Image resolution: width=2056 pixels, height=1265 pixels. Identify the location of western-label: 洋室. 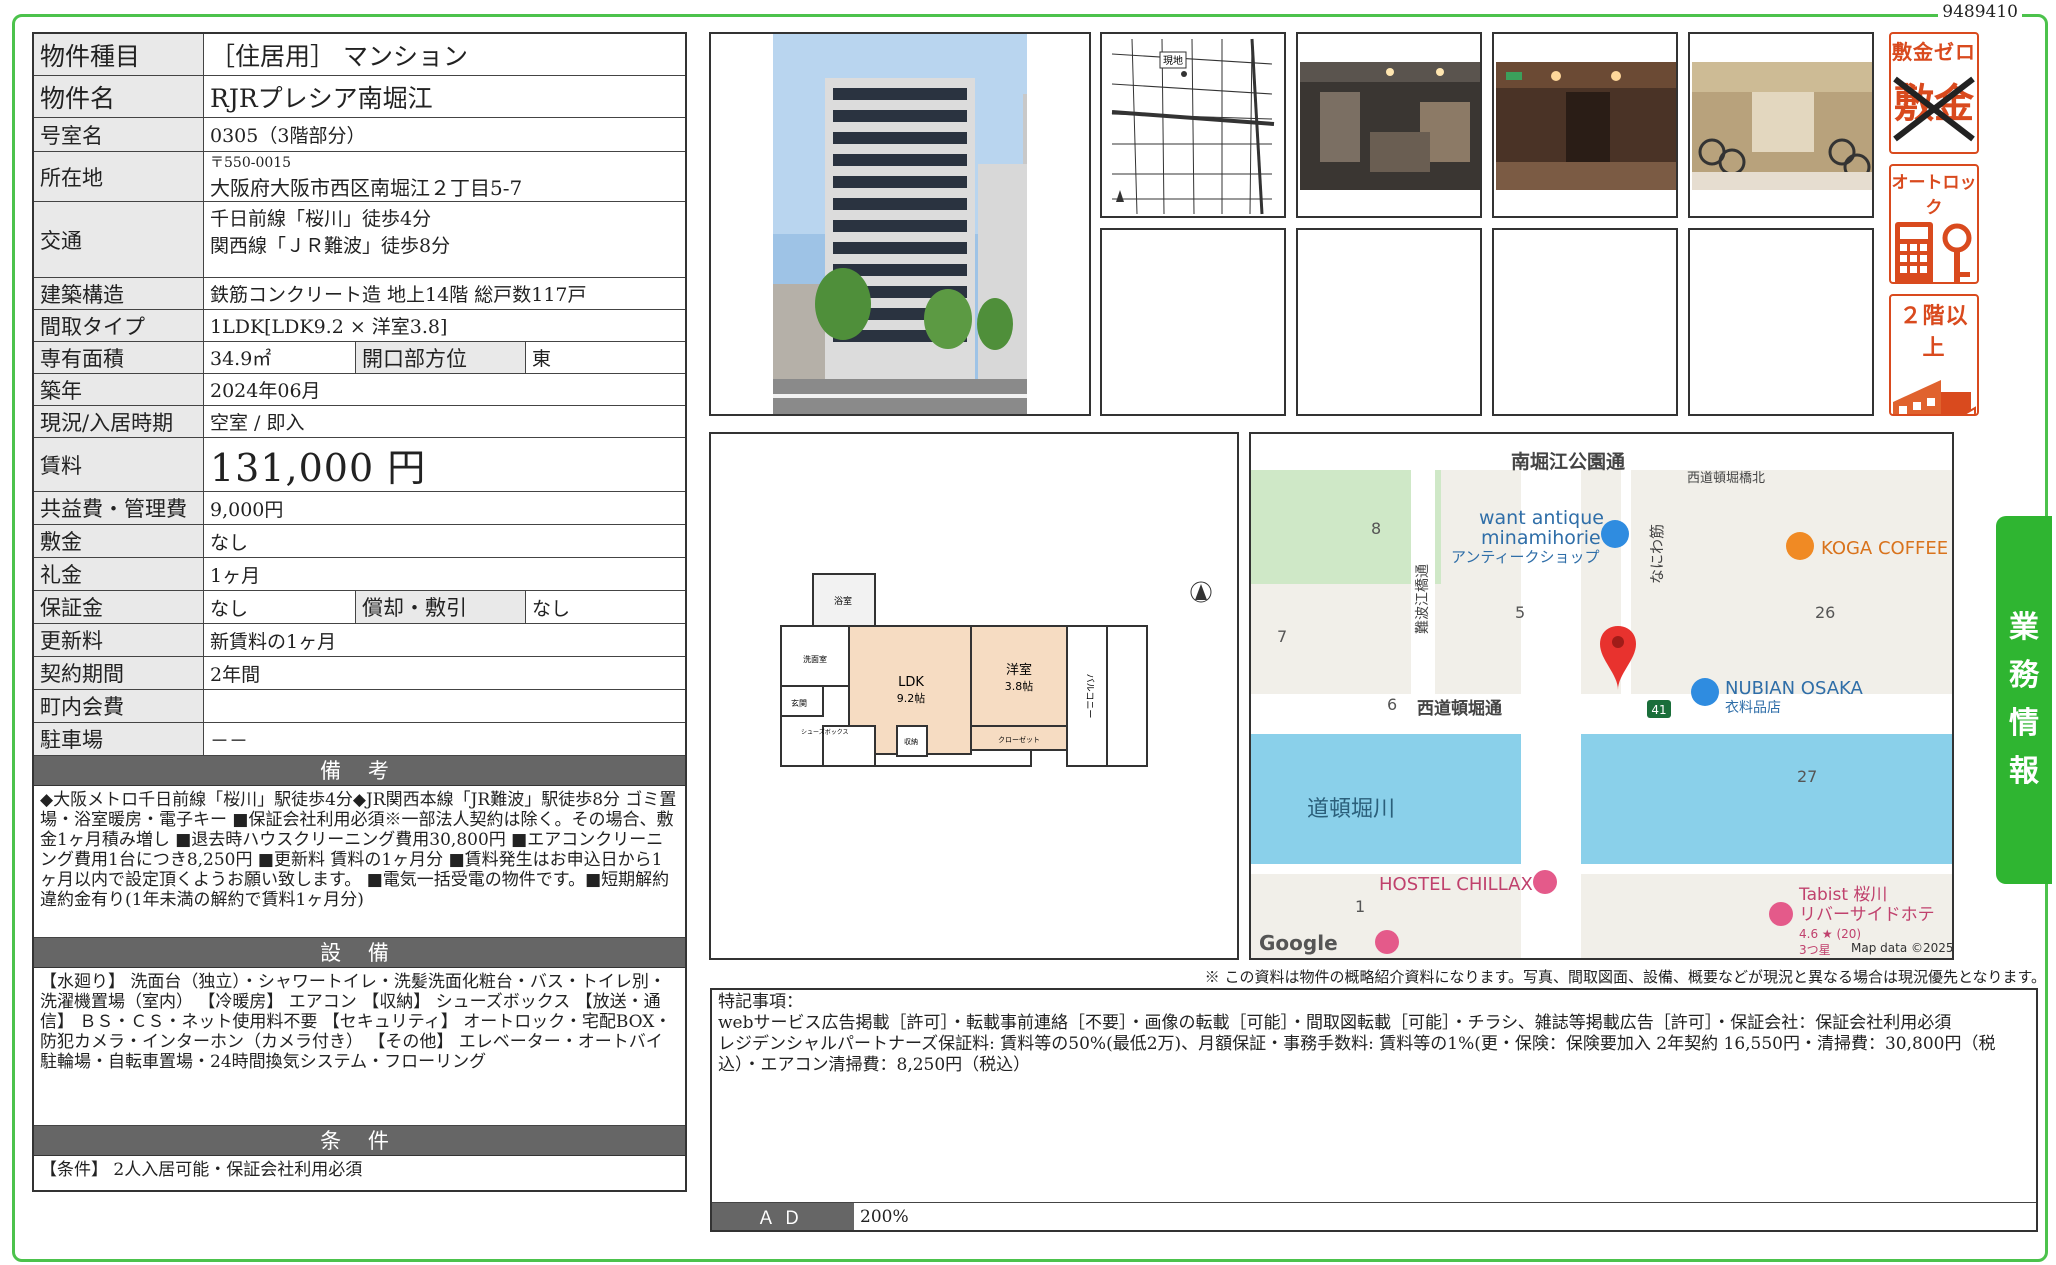
(1019, 670).